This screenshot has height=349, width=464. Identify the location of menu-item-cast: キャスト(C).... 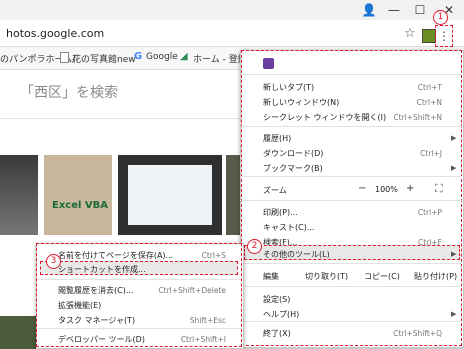
(288, 227).